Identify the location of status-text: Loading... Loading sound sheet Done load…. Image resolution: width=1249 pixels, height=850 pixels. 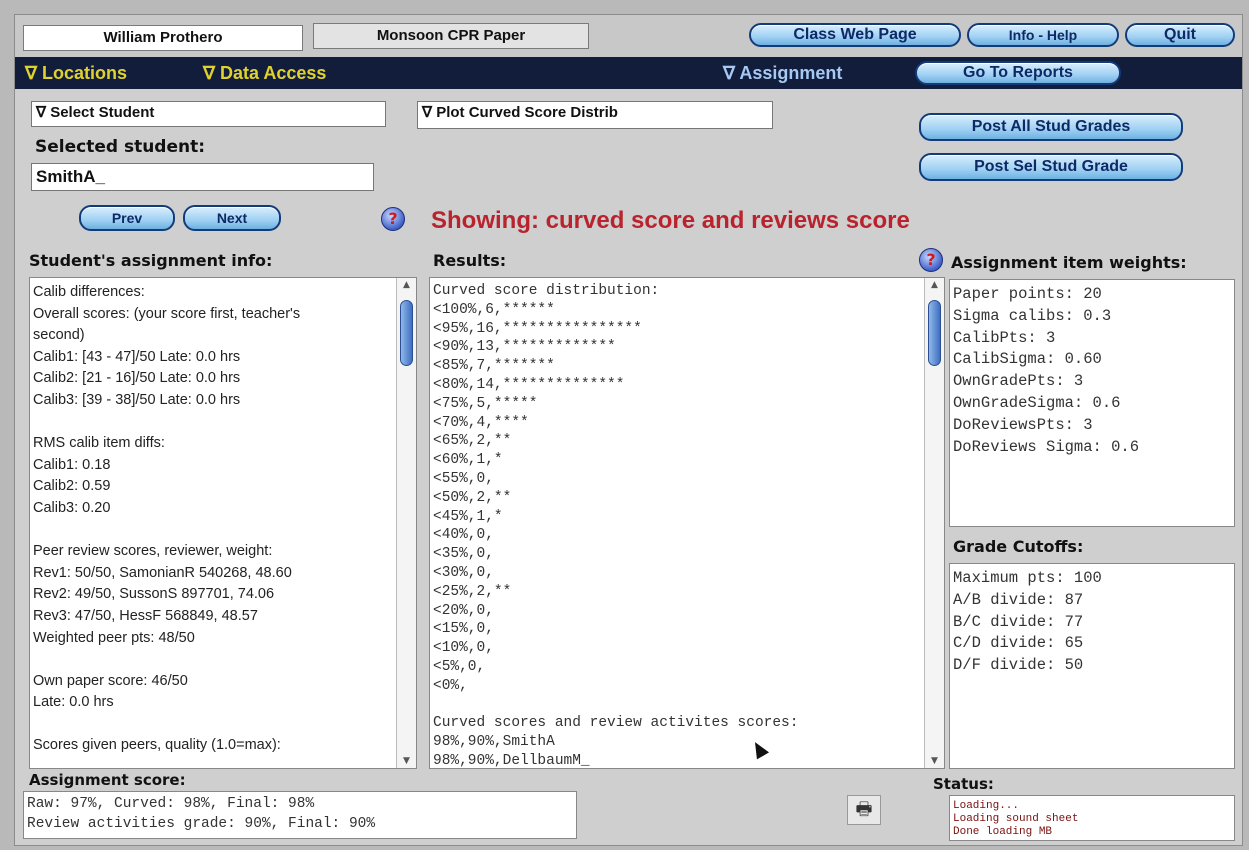
(1016, 819).